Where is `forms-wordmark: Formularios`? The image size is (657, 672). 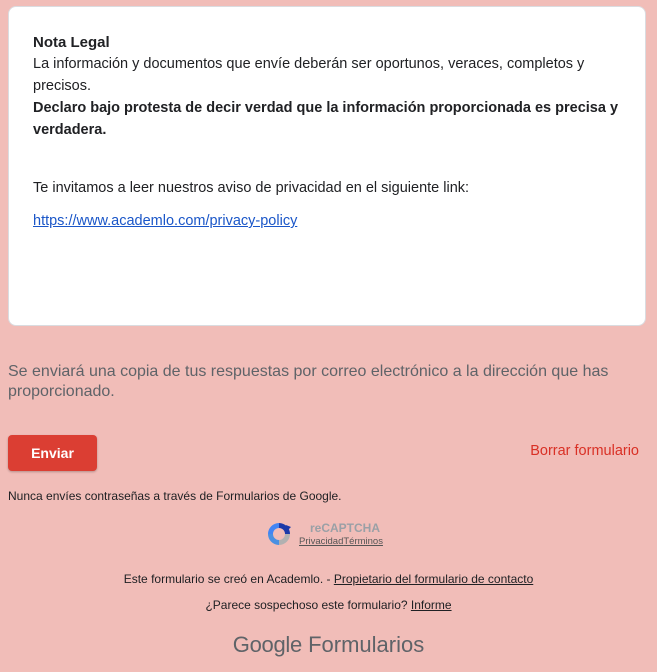
forms-wordmark: Formularios is located at coordinates (363, 644).